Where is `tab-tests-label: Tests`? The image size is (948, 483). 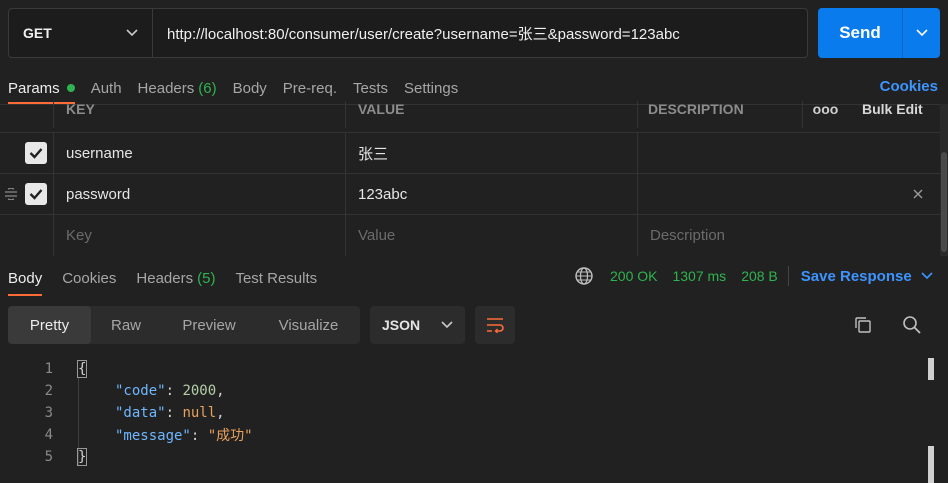
tab-tests-label: Tests is located at coordinates (370, 88).